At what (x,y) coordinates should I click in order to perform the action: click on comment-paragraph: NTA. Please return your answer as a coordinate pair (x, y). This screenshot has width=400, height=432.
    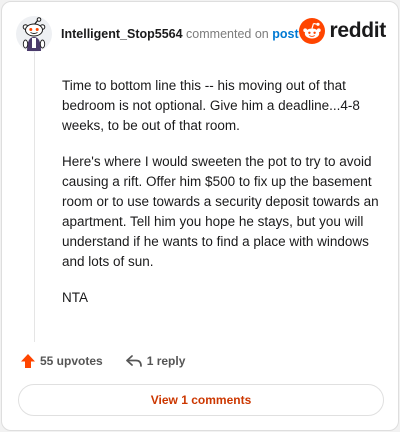
    Looking at the image, I should click on (75, 297).